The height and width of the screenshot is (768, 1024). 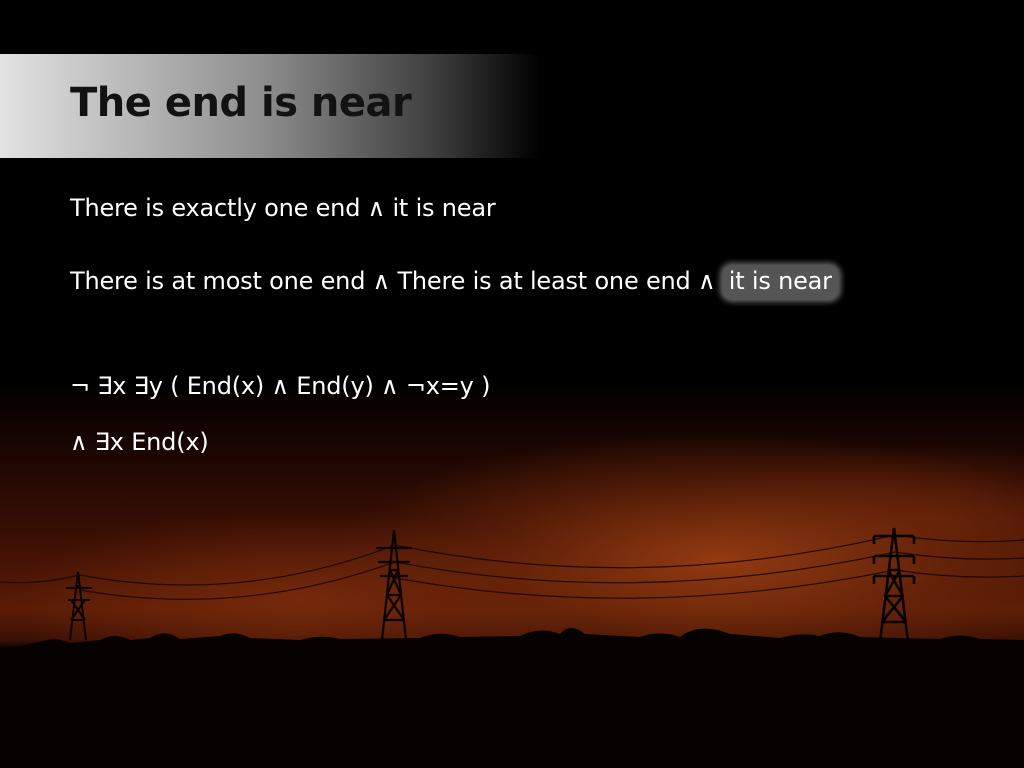 What do you see at coordinates (280, 386) in the screenshot?
I see `formula-uniqueness: ¬ ∃x ∃y ( End(x) ∧ End(y) ∧ ¬x=y )` at bounding box center [280, 386].